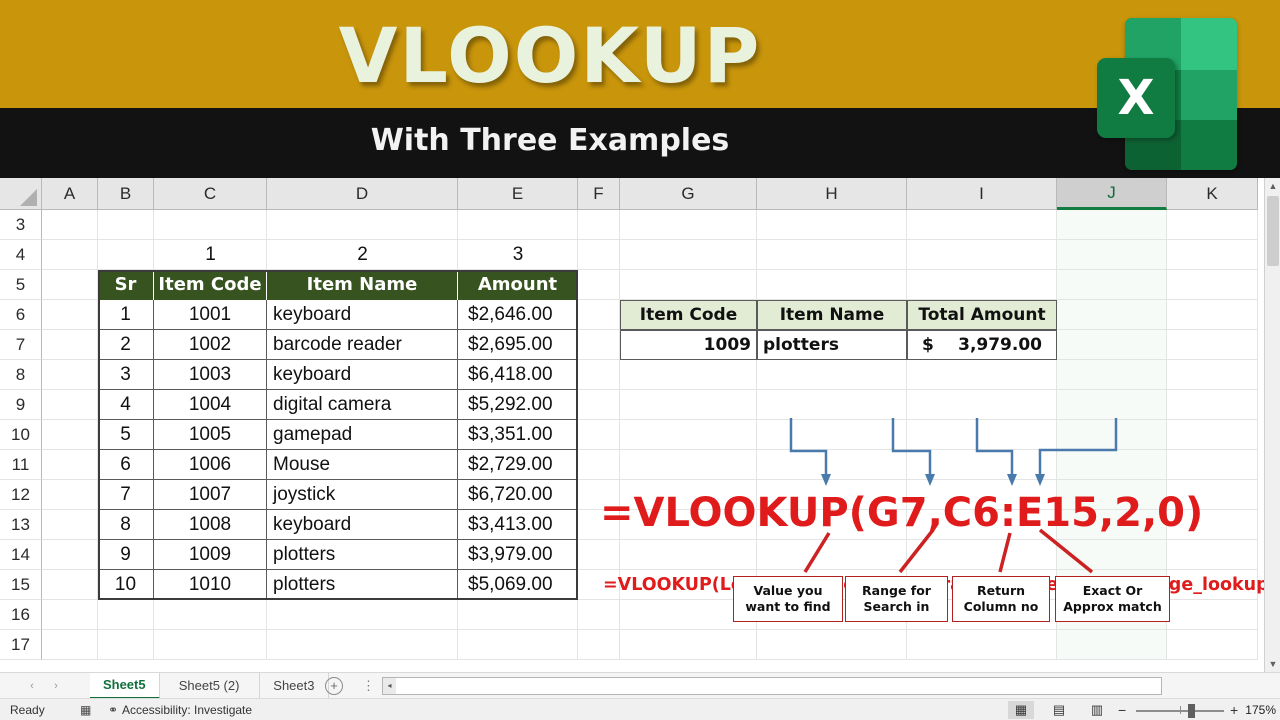  I want to click on cell-F9, so click(599, 405).